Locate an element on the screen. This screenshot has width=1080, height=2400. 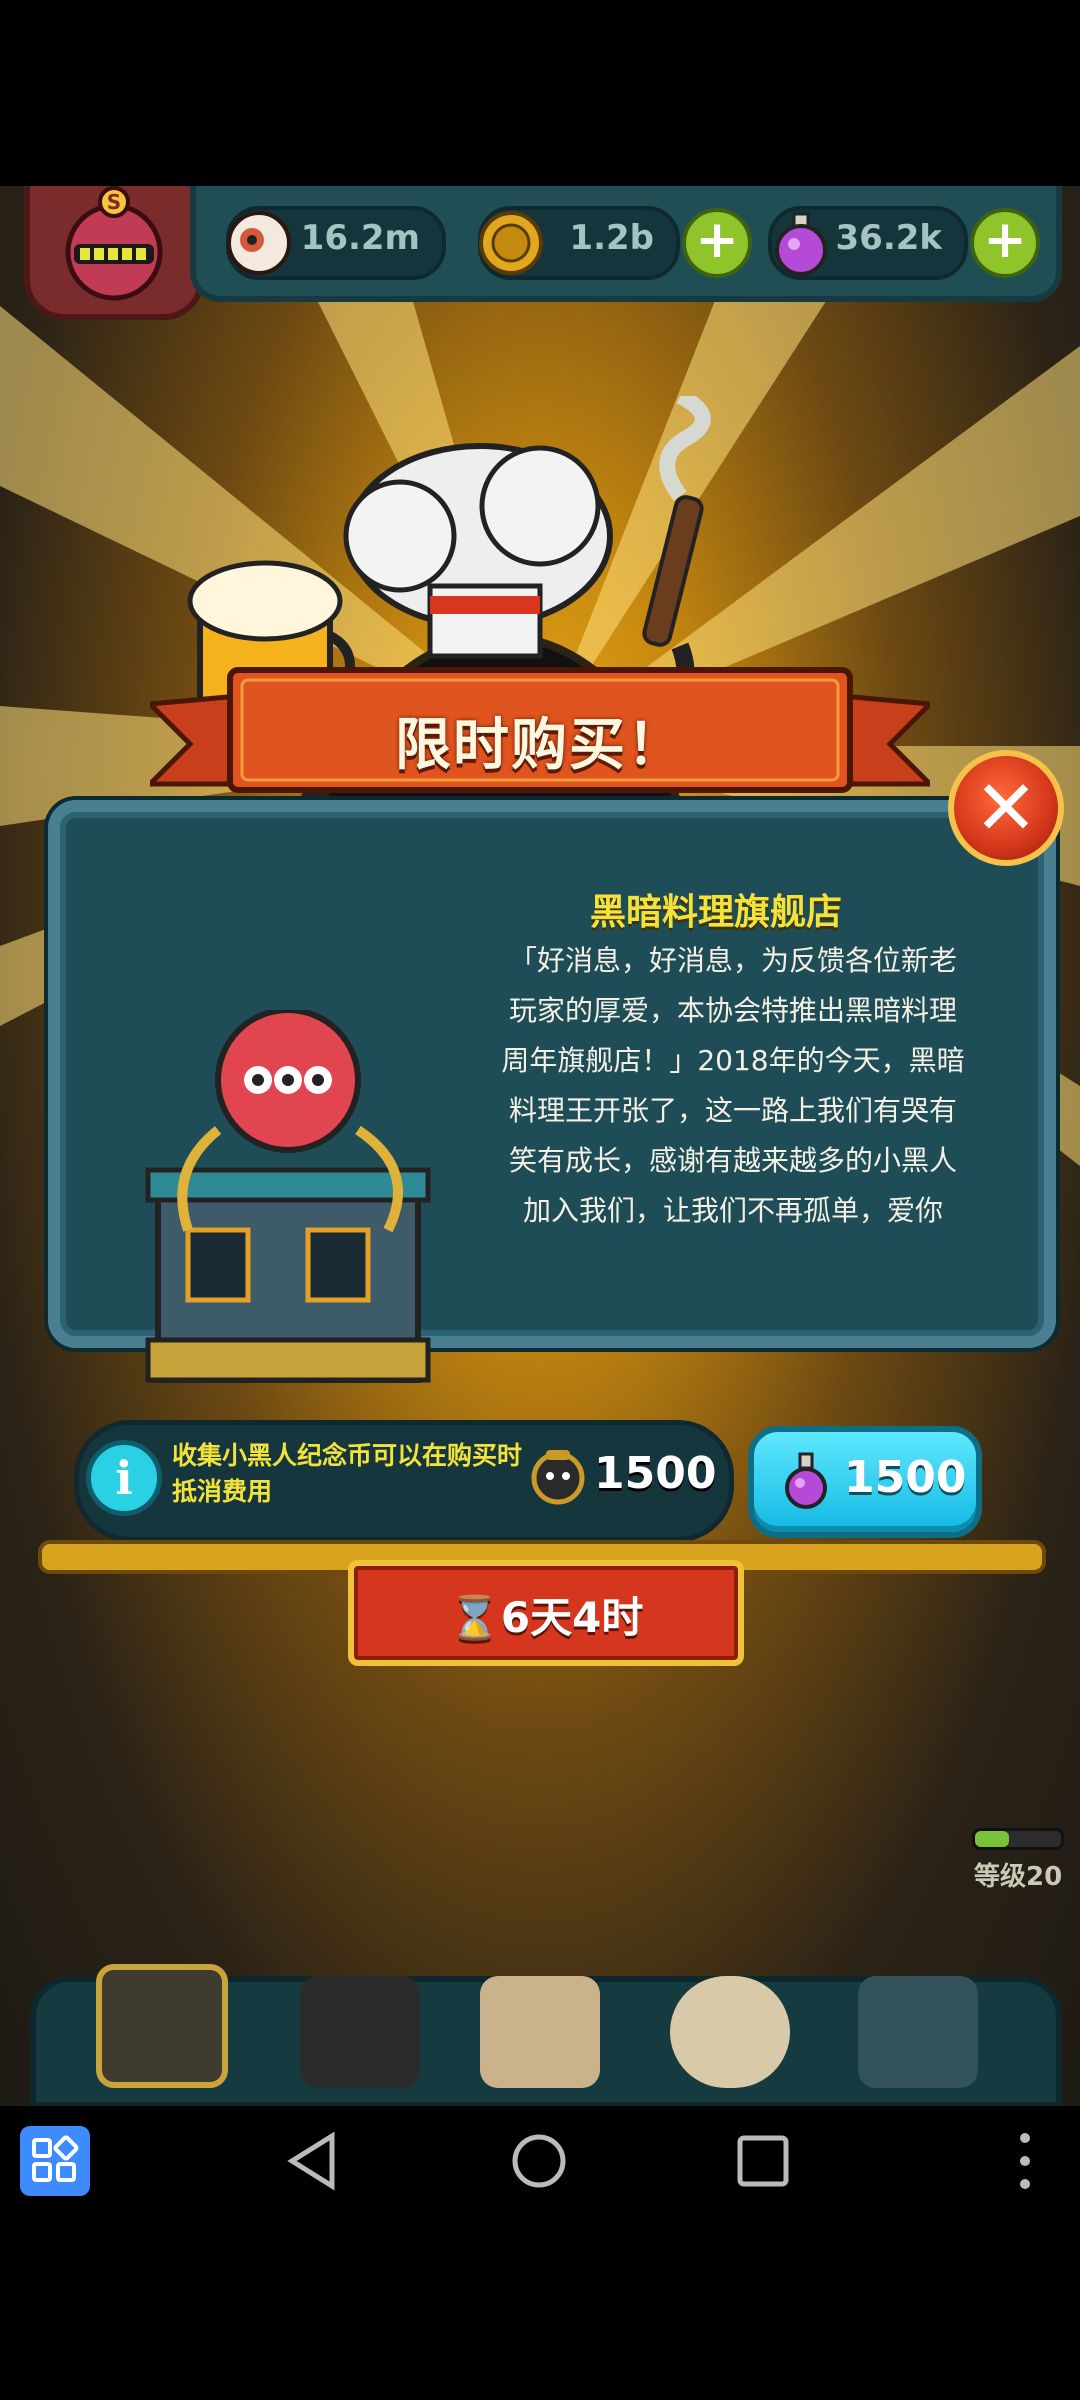
description-line: 周年旗舰店！」2018年的今天，黑暗 is located at coordinates (733, 1060).